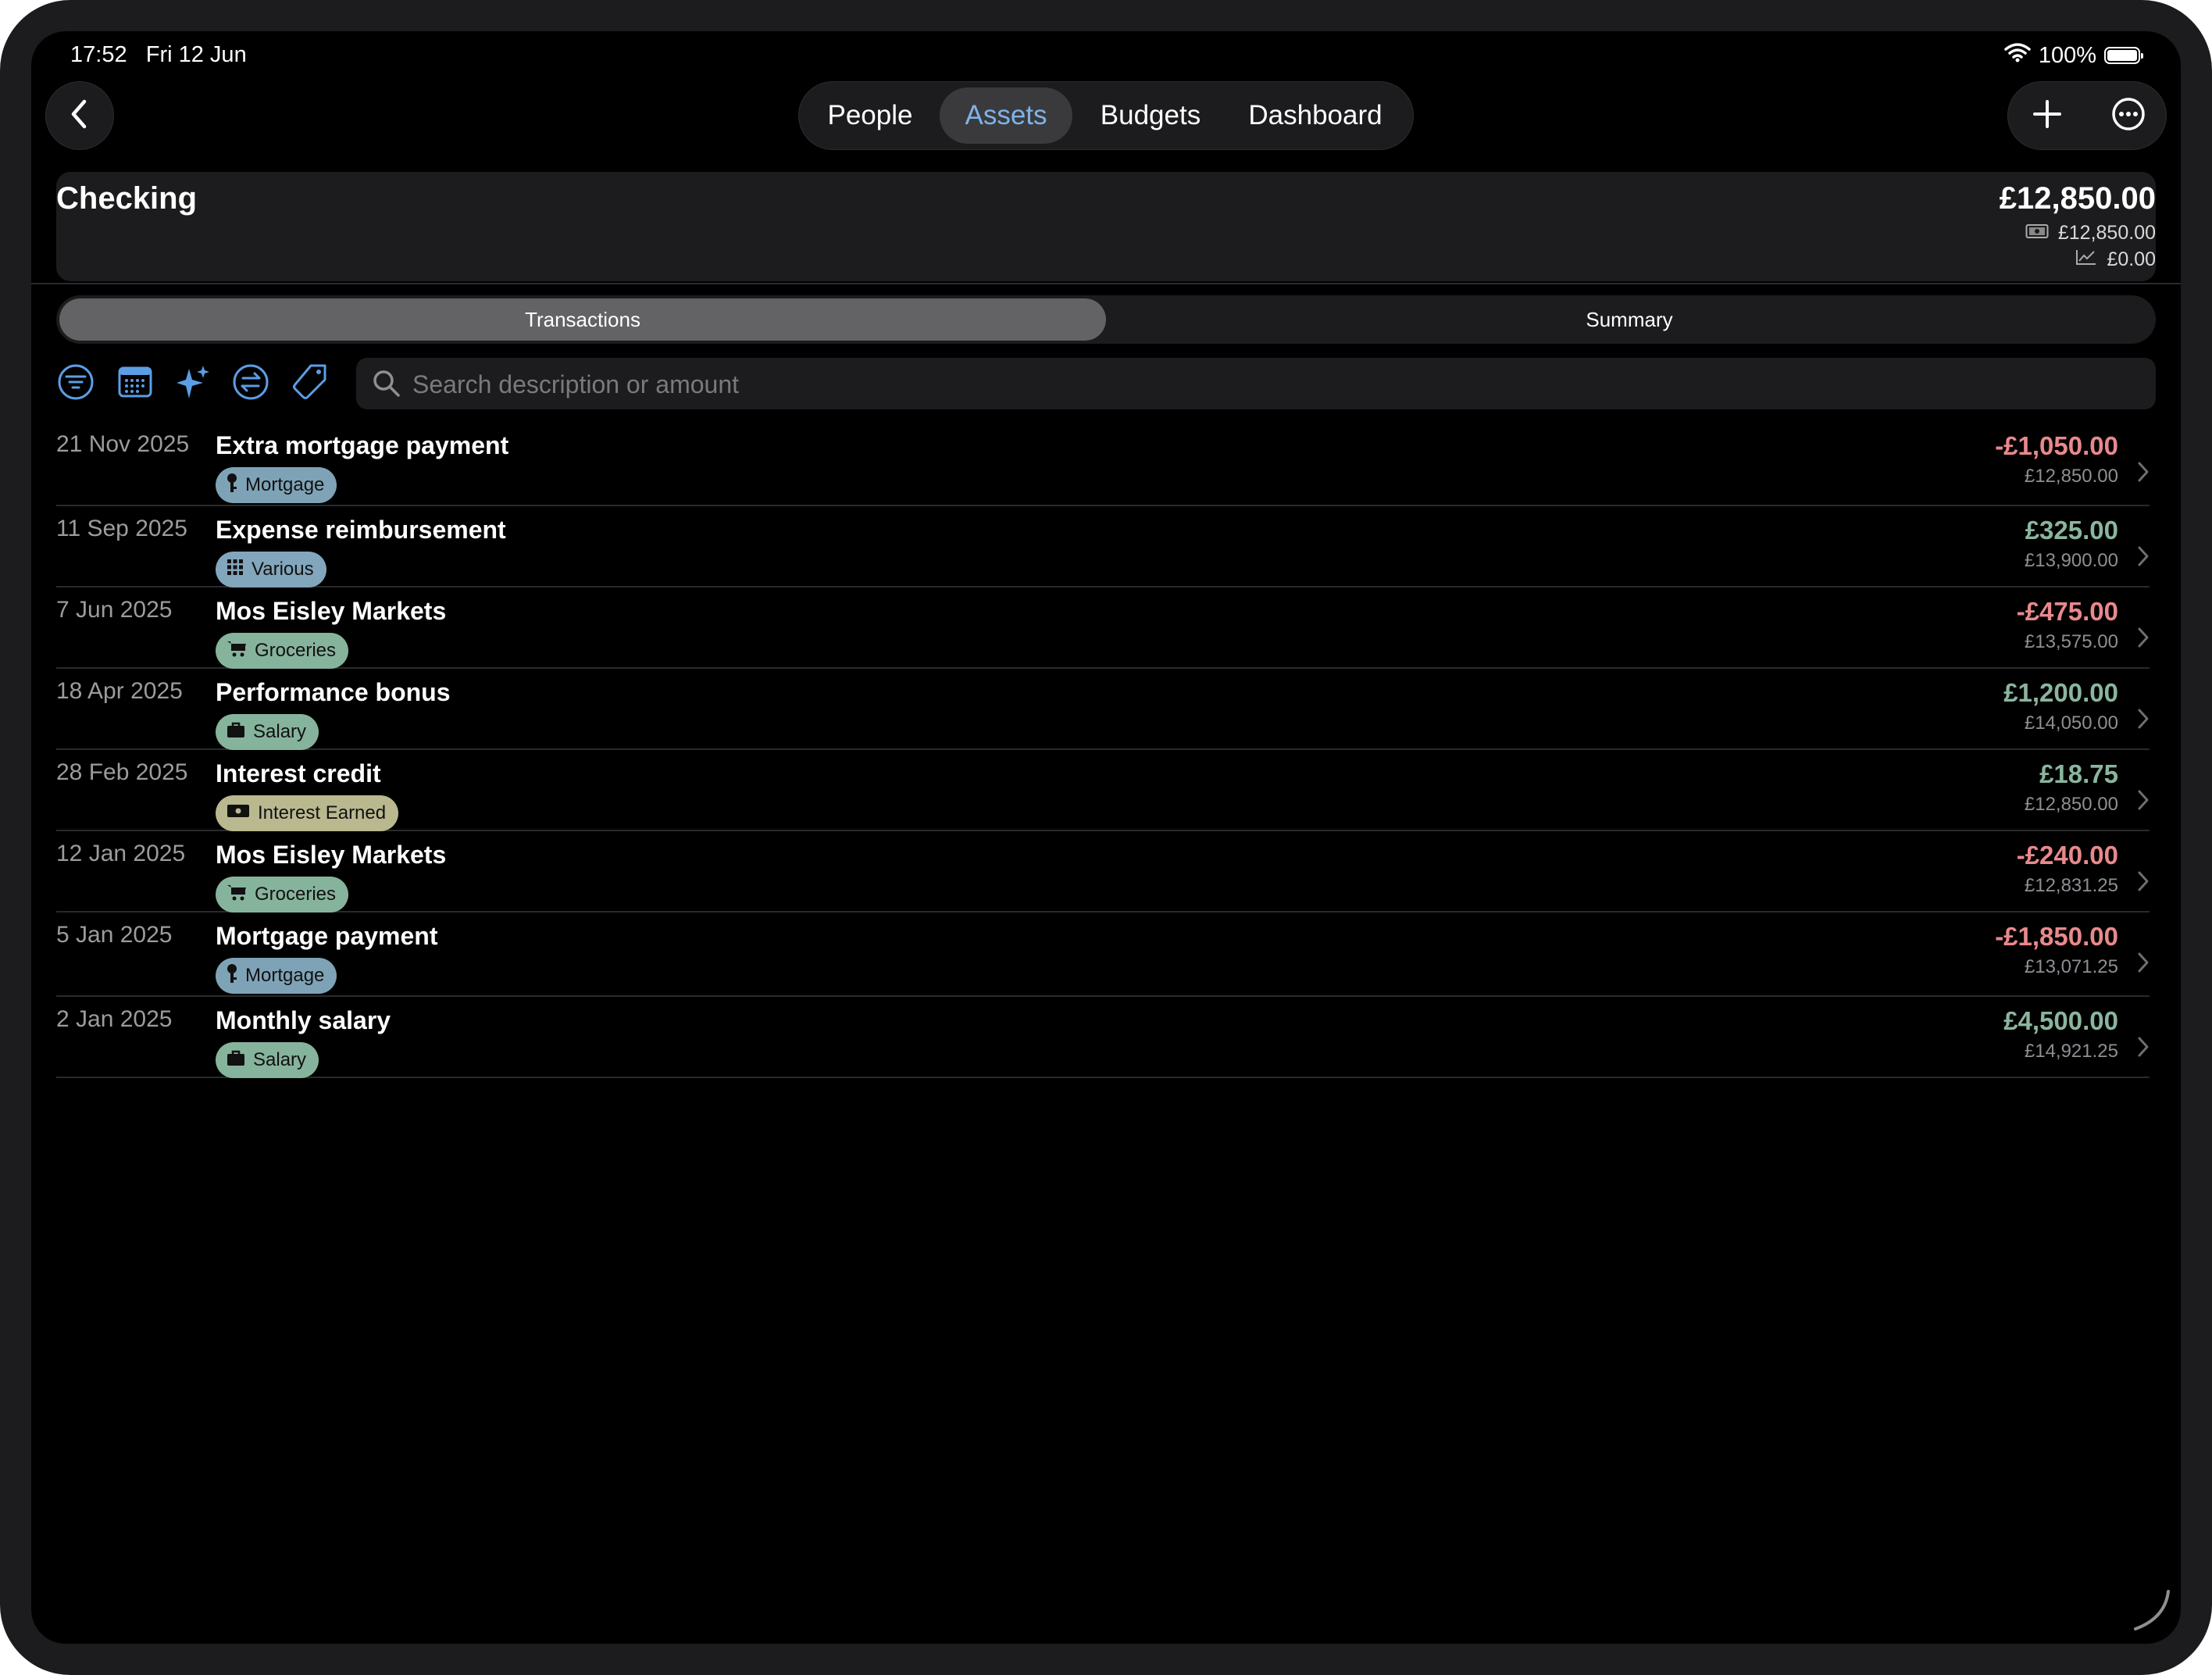 This screenshot has height=1675, width=2212. What do you see at coordinates (121, 853) in the screenshot?
I see `transaction-date: 12 Jan 2025` at bounding box center [121, 853].